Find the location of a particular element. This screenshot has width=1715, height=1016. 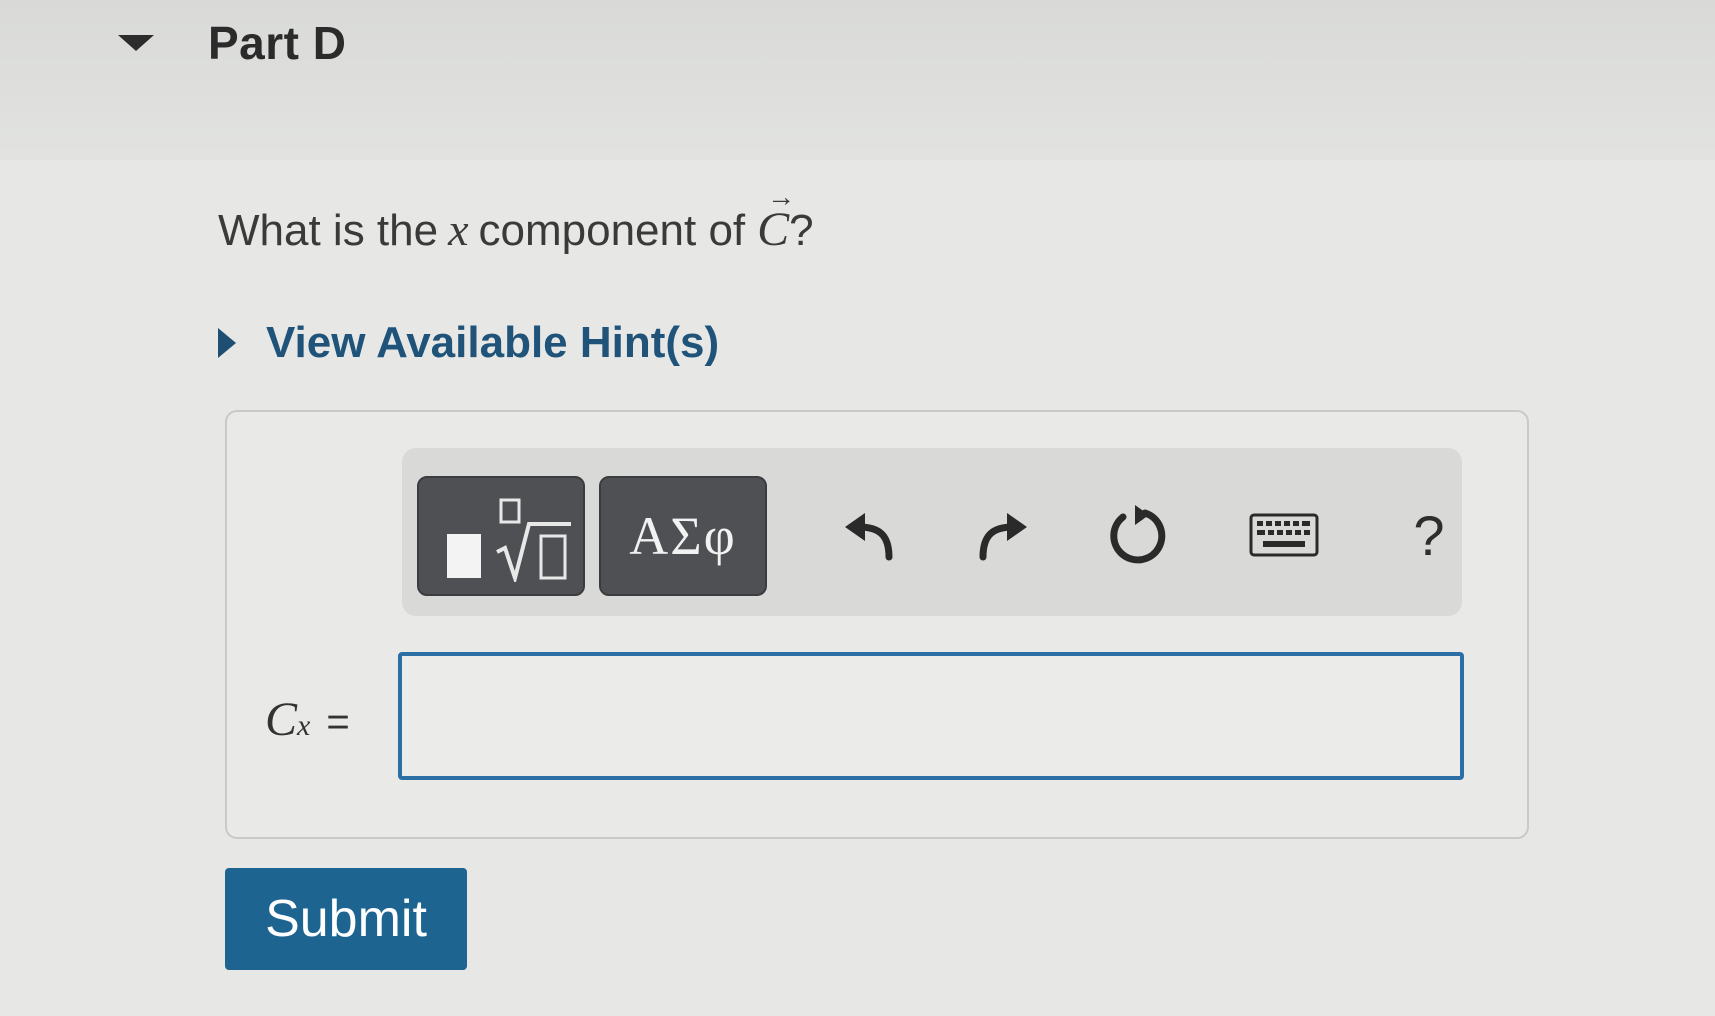

collapse-caret-icon is located at coordinates (136, 43).